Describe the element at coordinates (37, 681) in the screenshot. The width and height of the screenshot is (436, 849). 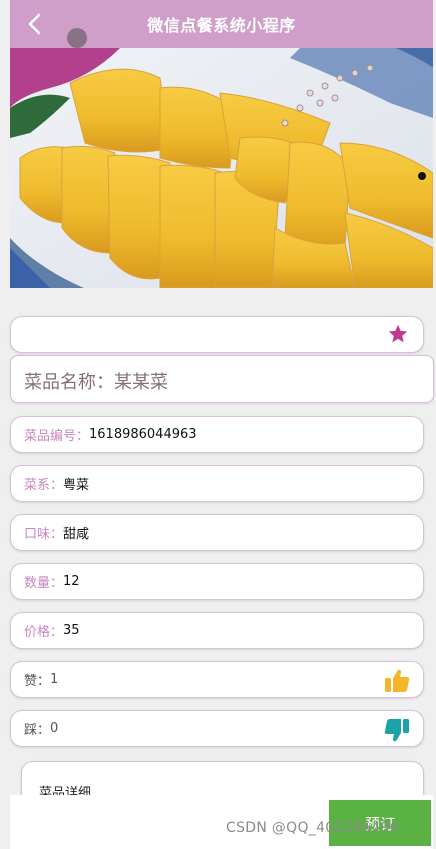
I see `likes-label: 赞：` at that location.